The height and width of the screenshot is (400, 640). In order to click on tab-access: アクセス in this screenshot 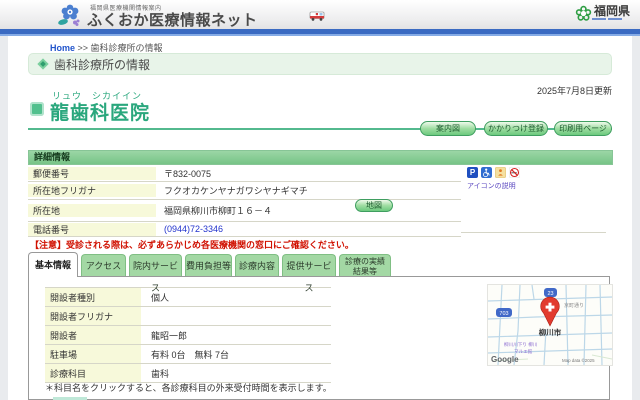, I will do `click(103, 265)`.